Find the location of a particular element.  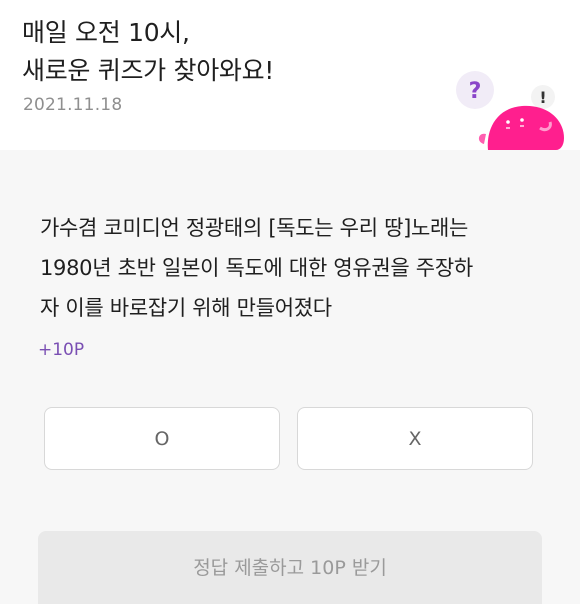

answer-o-label: O is located at coordinates (162, 438).